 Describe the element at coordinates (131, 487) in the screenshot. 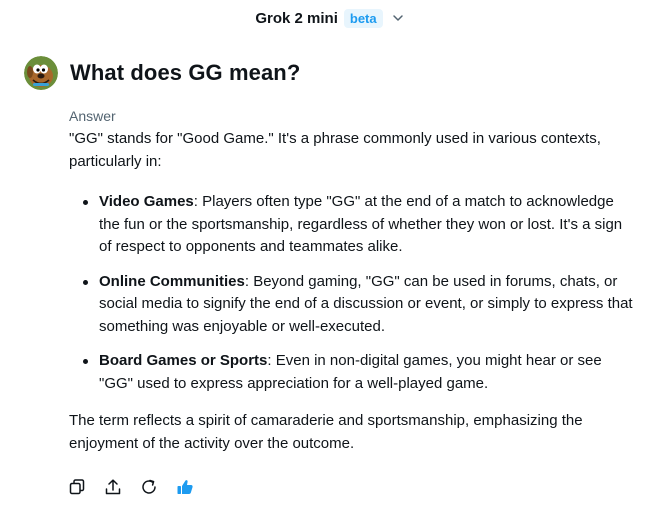

I see `action-bar` at that location.